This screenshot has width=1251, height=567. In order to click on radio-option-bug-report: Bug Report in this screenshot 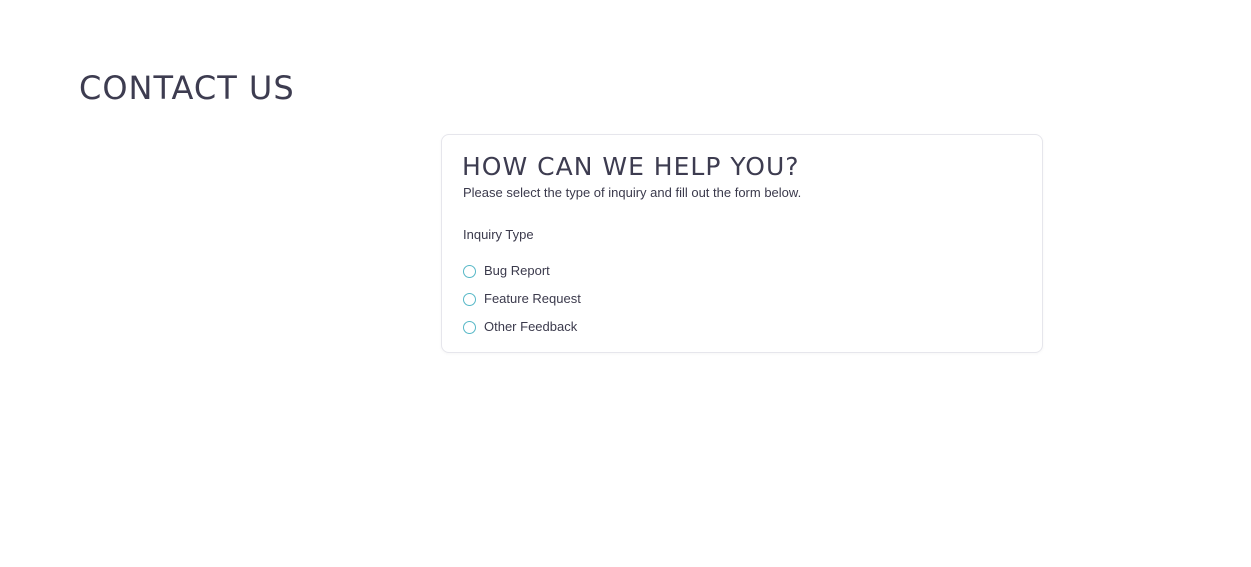, I will do `click(522, 271)`.